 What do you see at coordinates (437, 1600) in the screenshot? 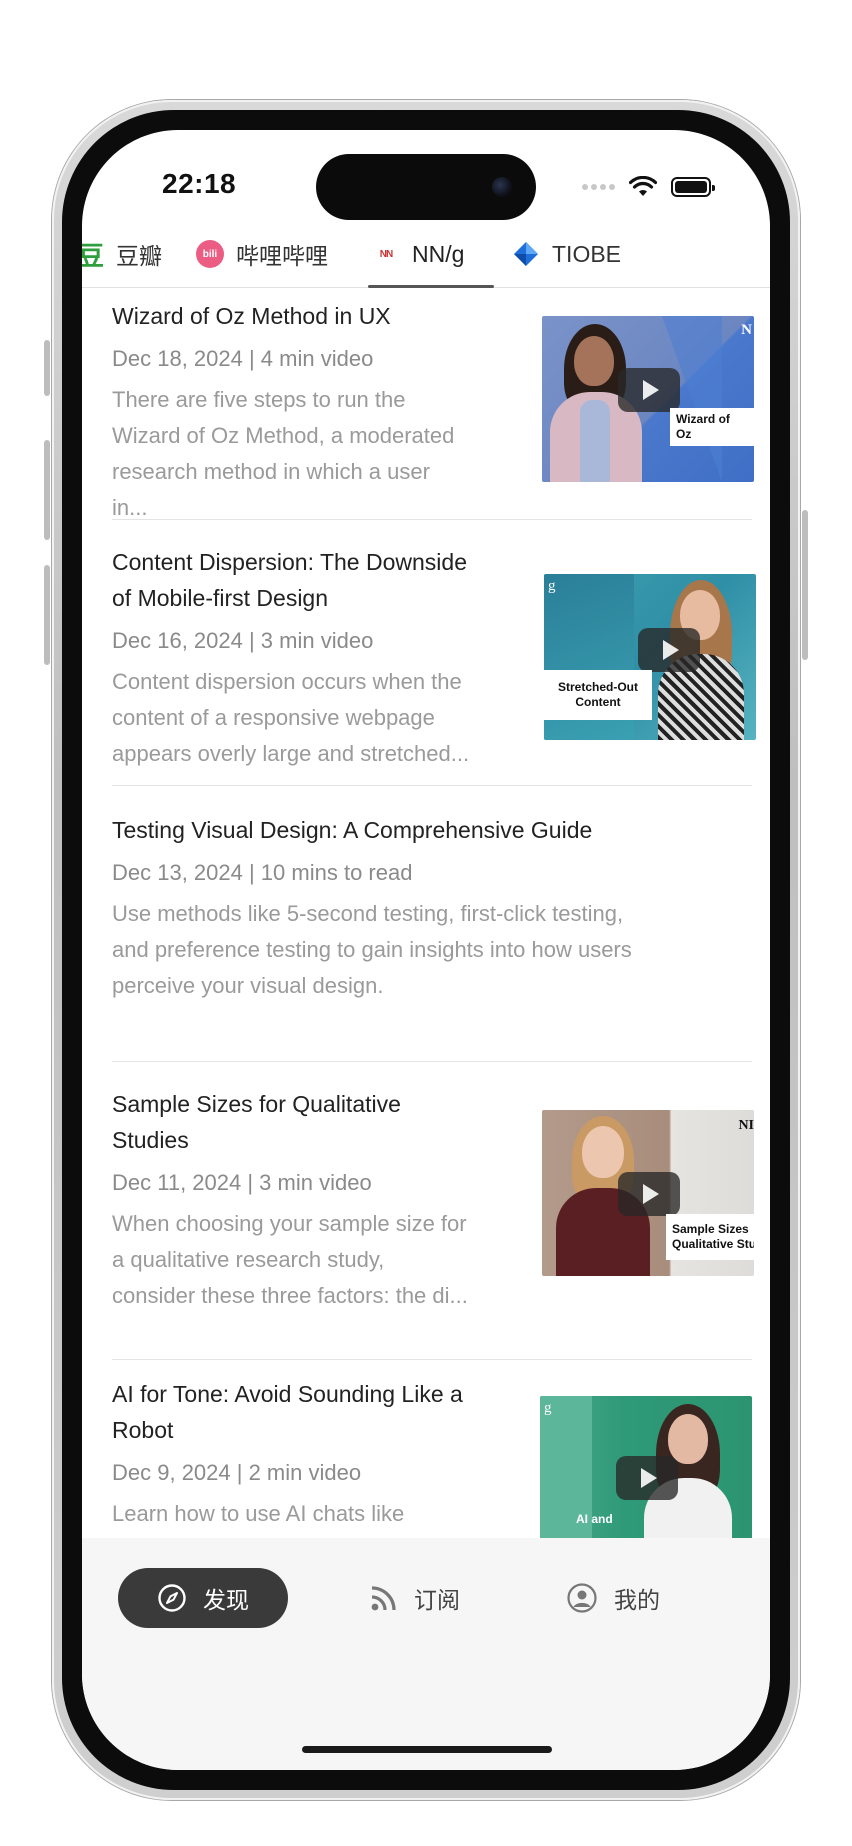
I see `nav-label: 订阅` at bounding box center [437, 1600].